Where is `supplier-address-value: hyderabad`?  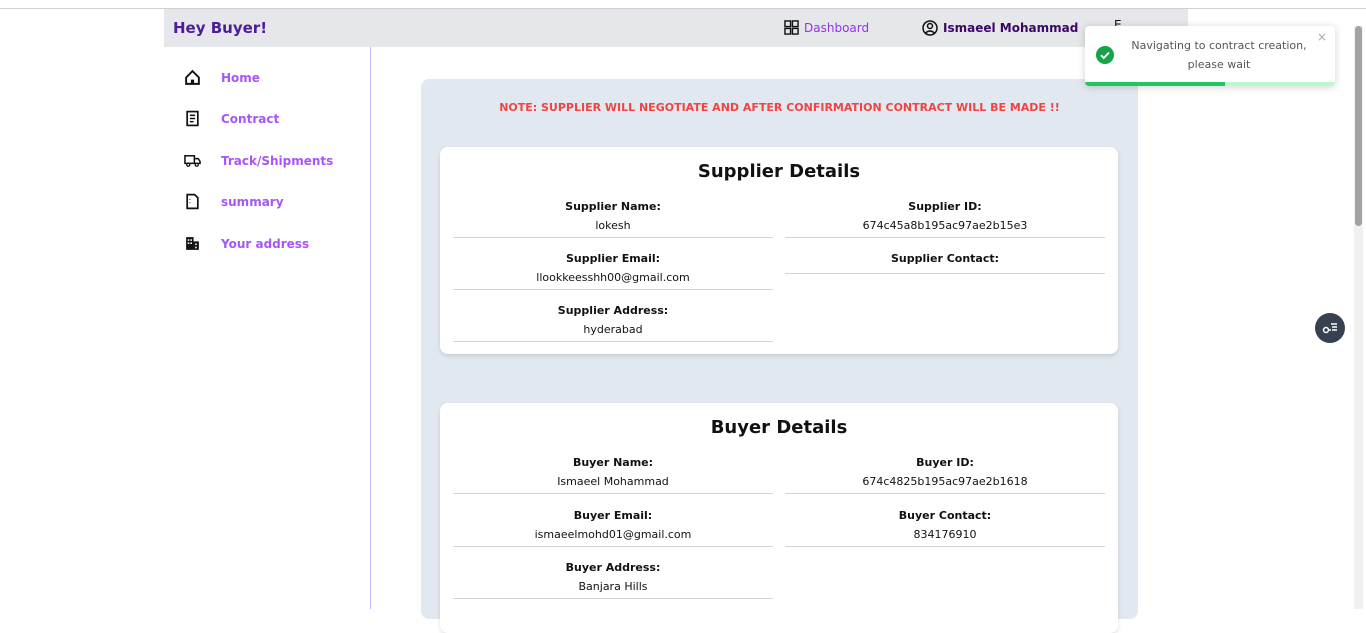
supplier-address-value: hyderabad is located at coordinates (613, 329).